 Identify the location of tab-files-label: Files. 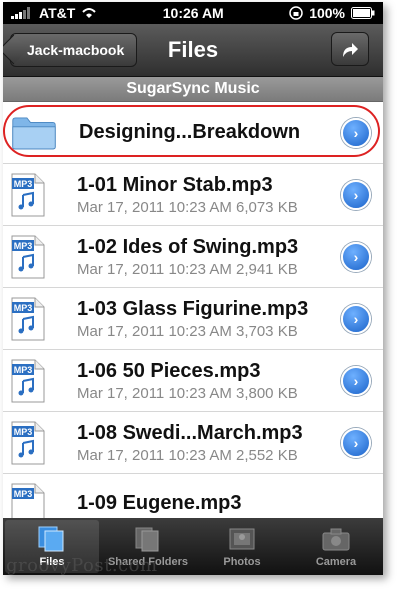
(52, 562).